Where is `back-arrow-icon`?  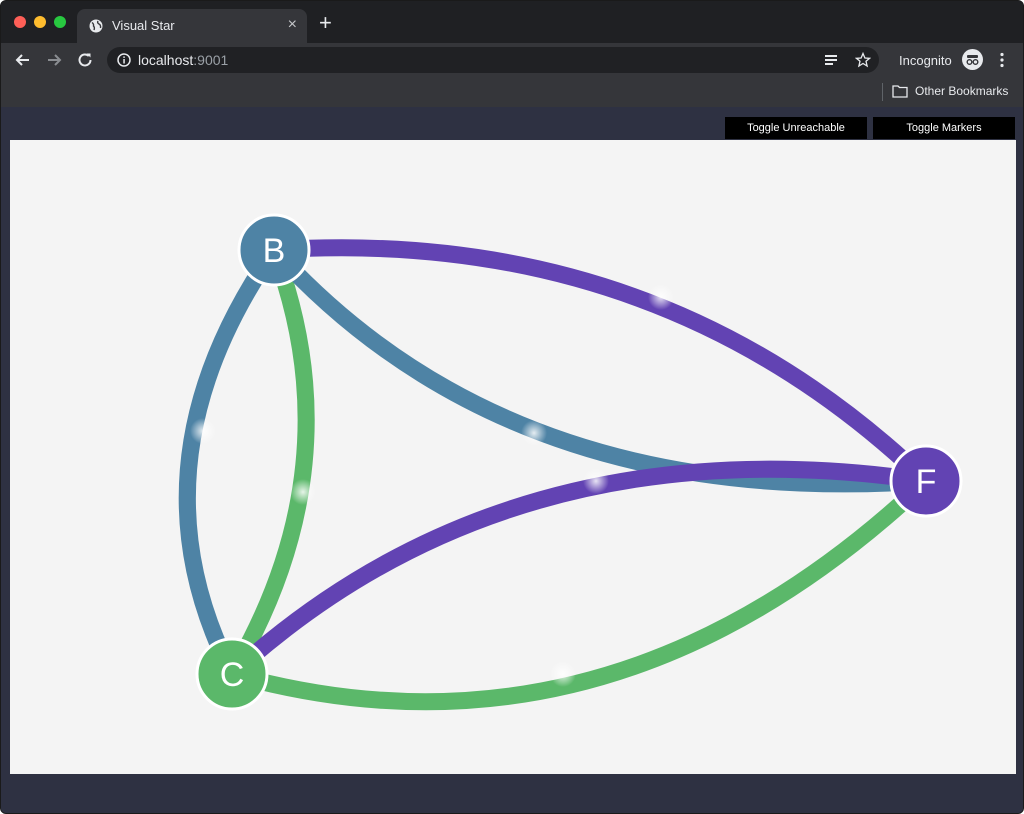 back-arrow-icon is located at coordinates (23, 60).